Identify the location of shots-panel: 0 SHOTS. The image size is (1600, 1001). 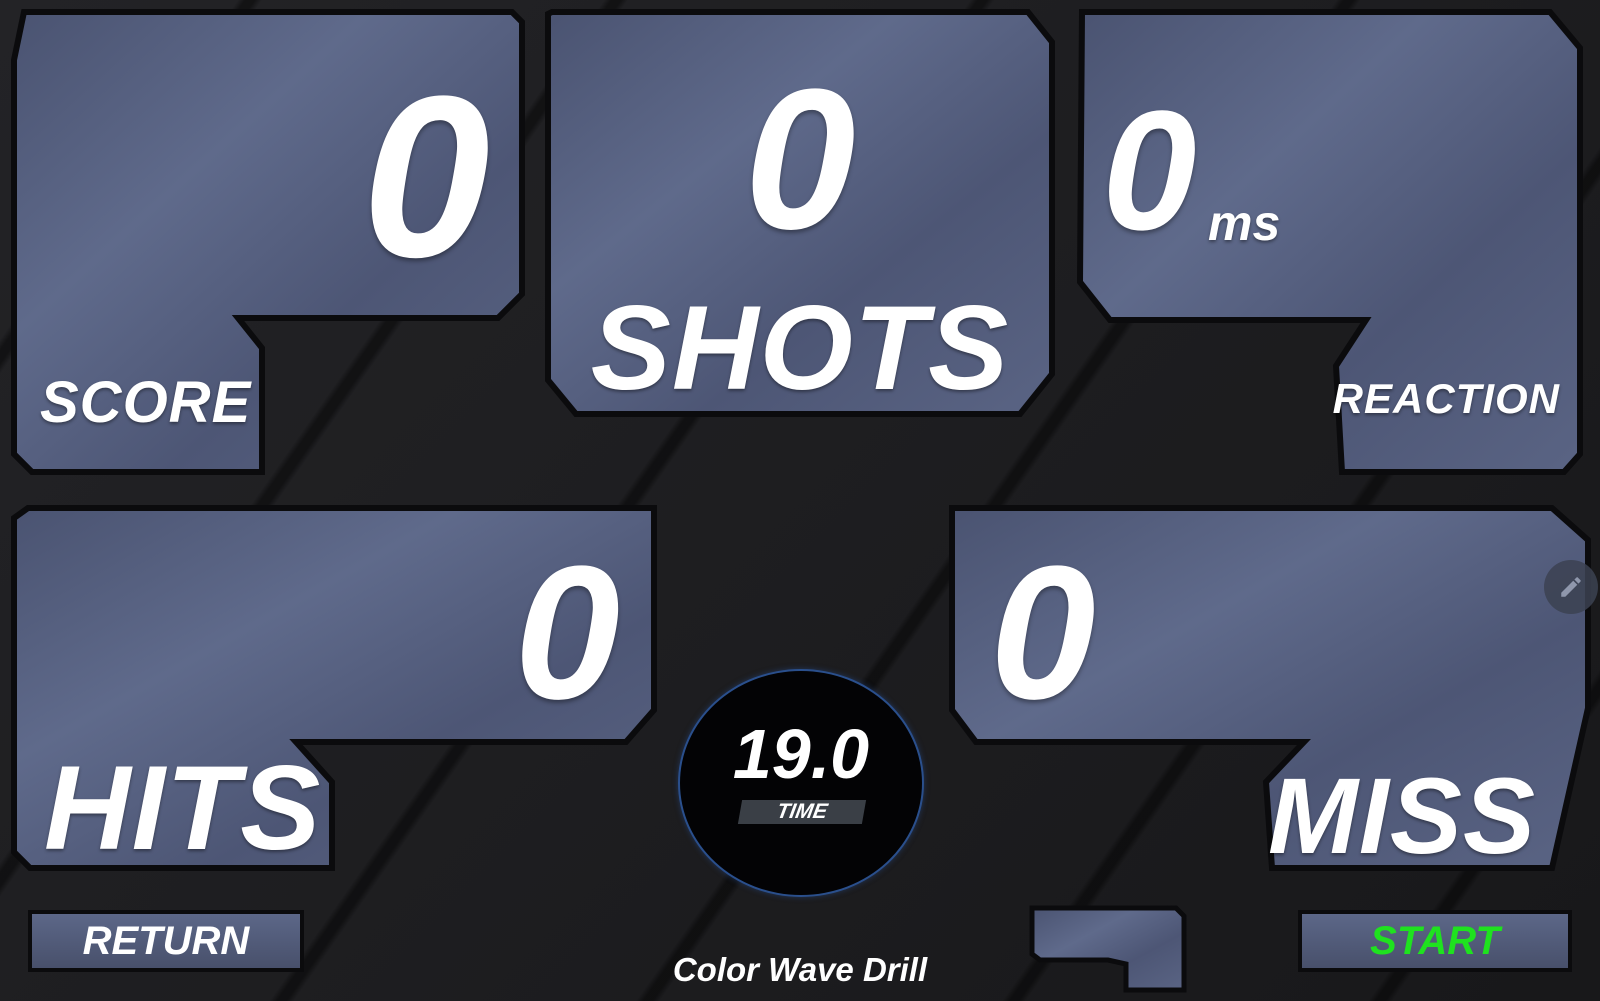
(800, 210).